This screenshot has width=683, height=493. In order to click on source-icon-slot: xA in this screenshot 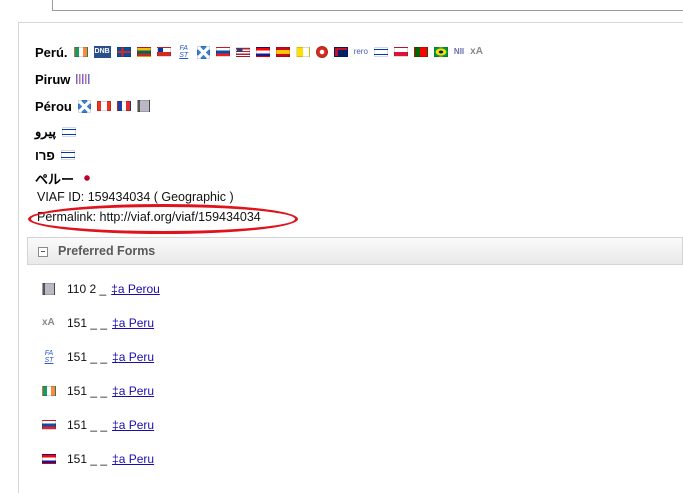, I will do `click(51, 323)`.